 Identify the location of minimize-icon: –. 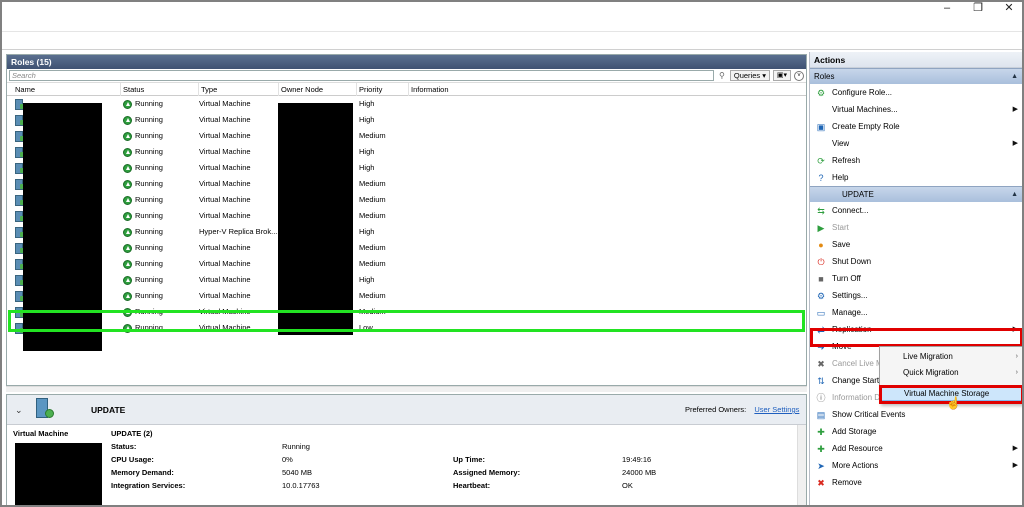
(947, 9).